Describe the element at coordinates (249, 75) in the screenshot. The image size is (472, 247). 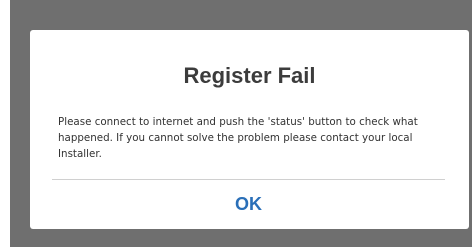
I see `dialog-title: Register Fail` at that location.